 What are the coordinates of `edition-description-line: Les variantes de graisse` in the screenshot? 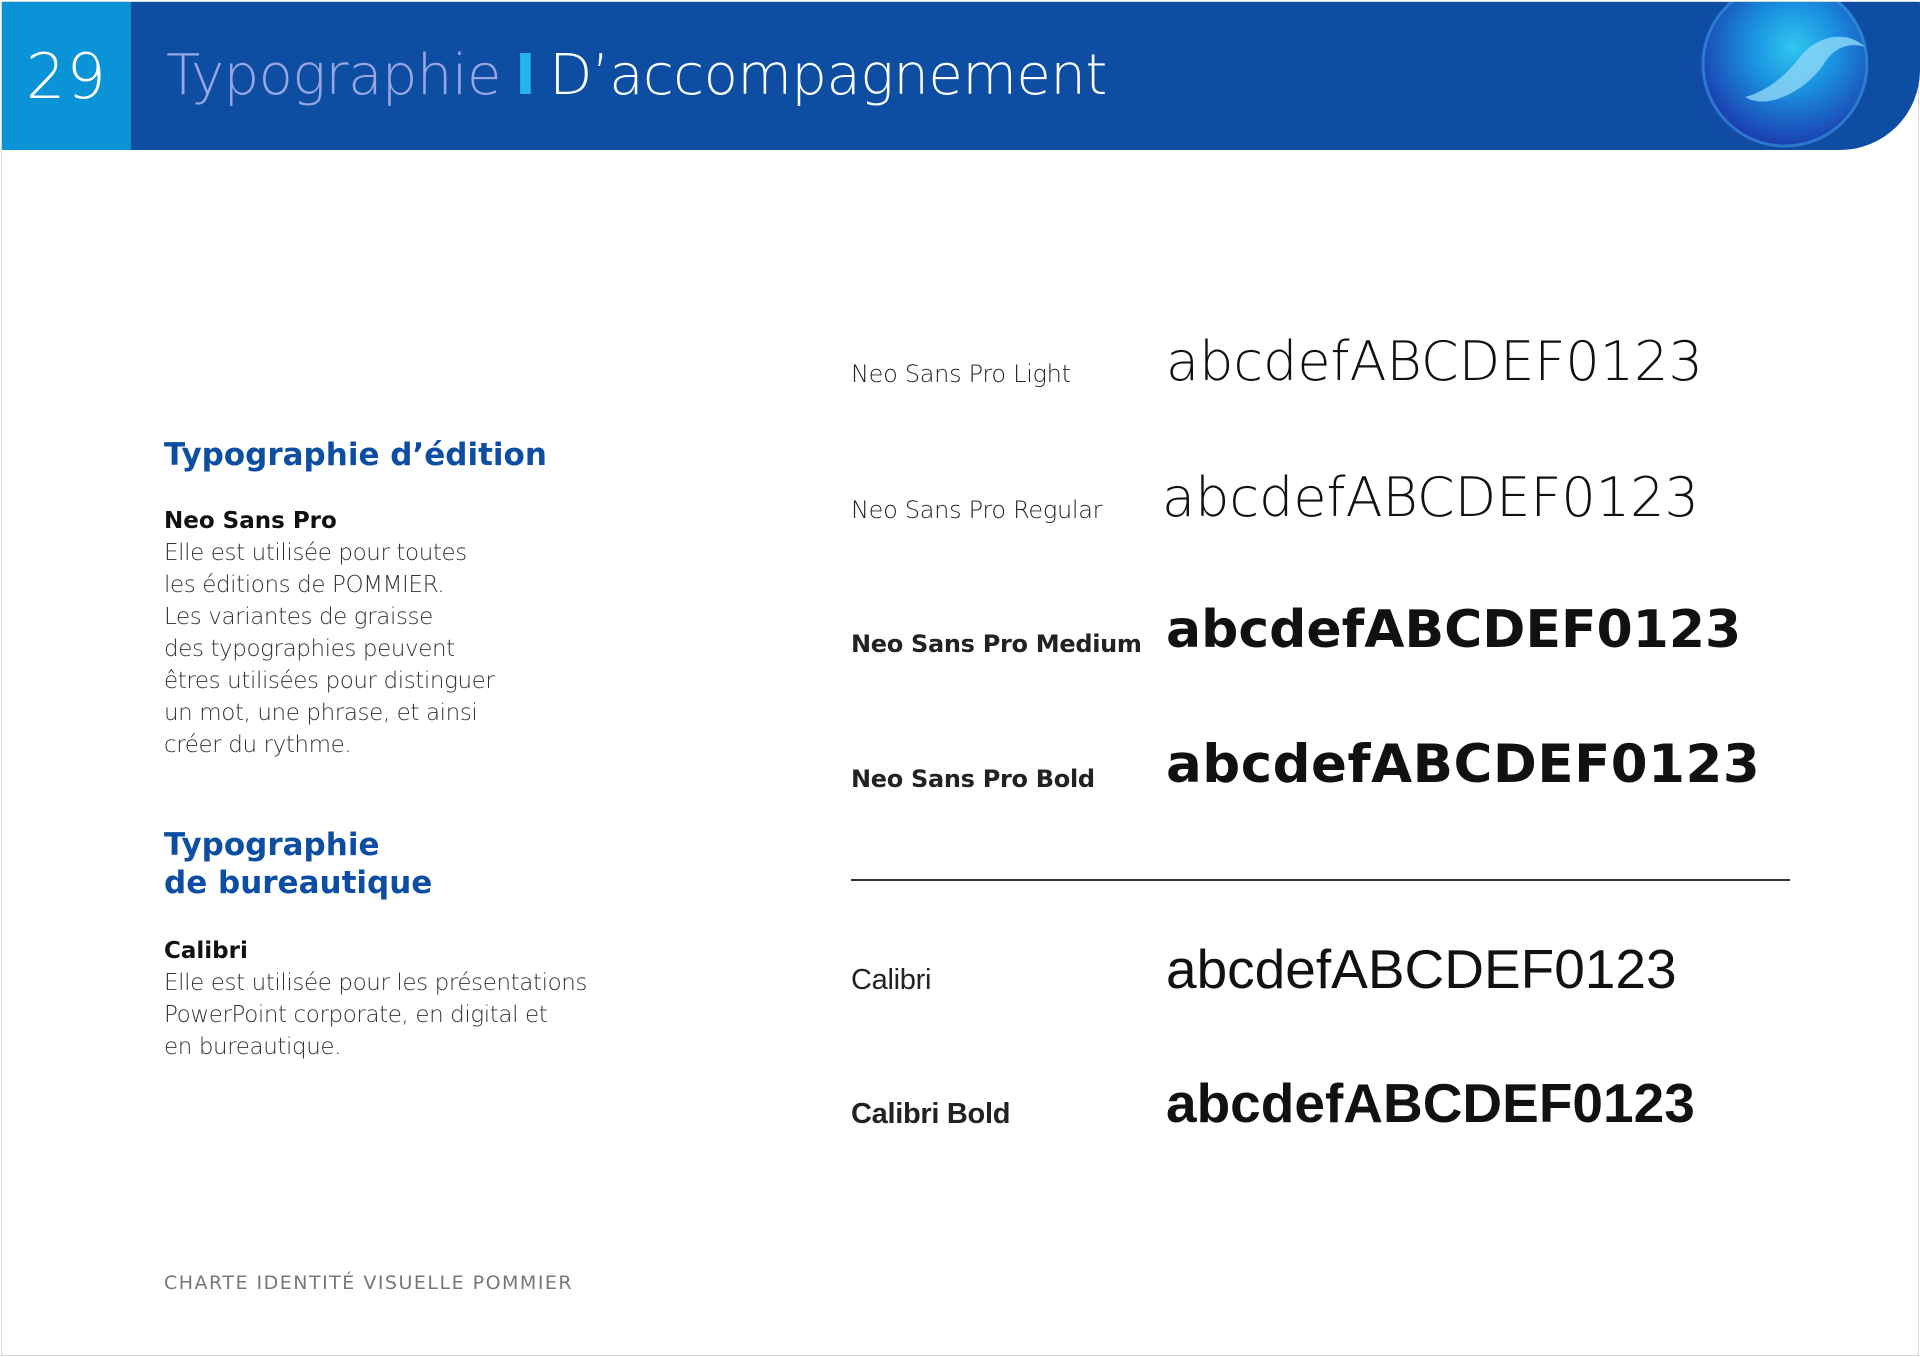 It's located at (298, 617).